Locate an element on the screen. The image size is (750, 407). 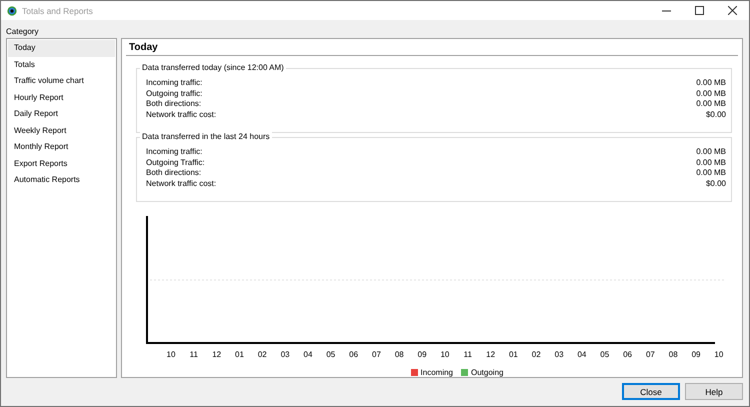
category-item: Export Reports is located at coordinates (61, 164).